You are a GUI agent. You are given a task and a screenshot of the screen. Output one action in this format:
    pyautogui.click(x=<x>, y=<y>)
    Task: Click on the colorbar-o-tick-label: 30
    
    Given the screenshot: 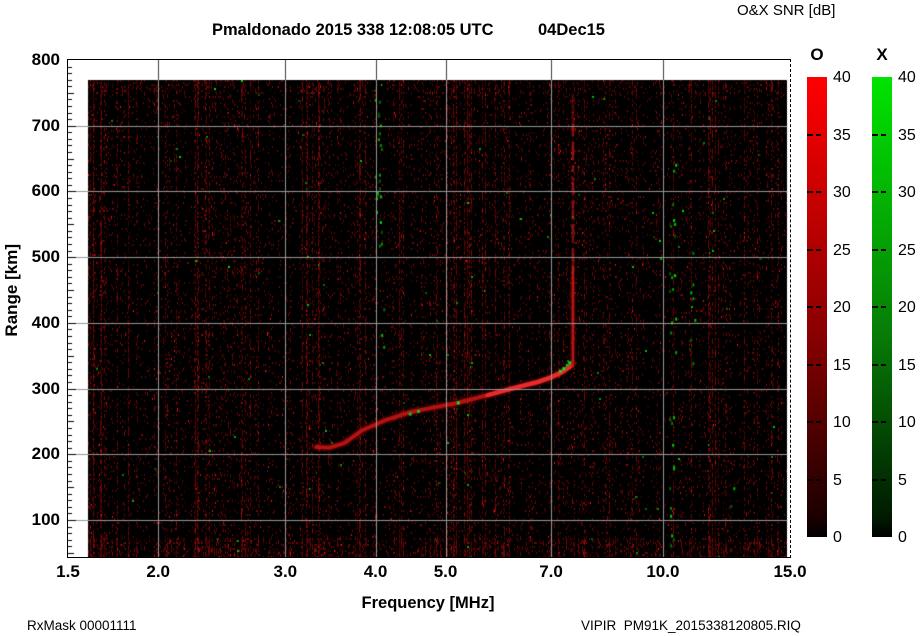 What is the action you would take?
    pyautogui.click(x=842, y=192)
    